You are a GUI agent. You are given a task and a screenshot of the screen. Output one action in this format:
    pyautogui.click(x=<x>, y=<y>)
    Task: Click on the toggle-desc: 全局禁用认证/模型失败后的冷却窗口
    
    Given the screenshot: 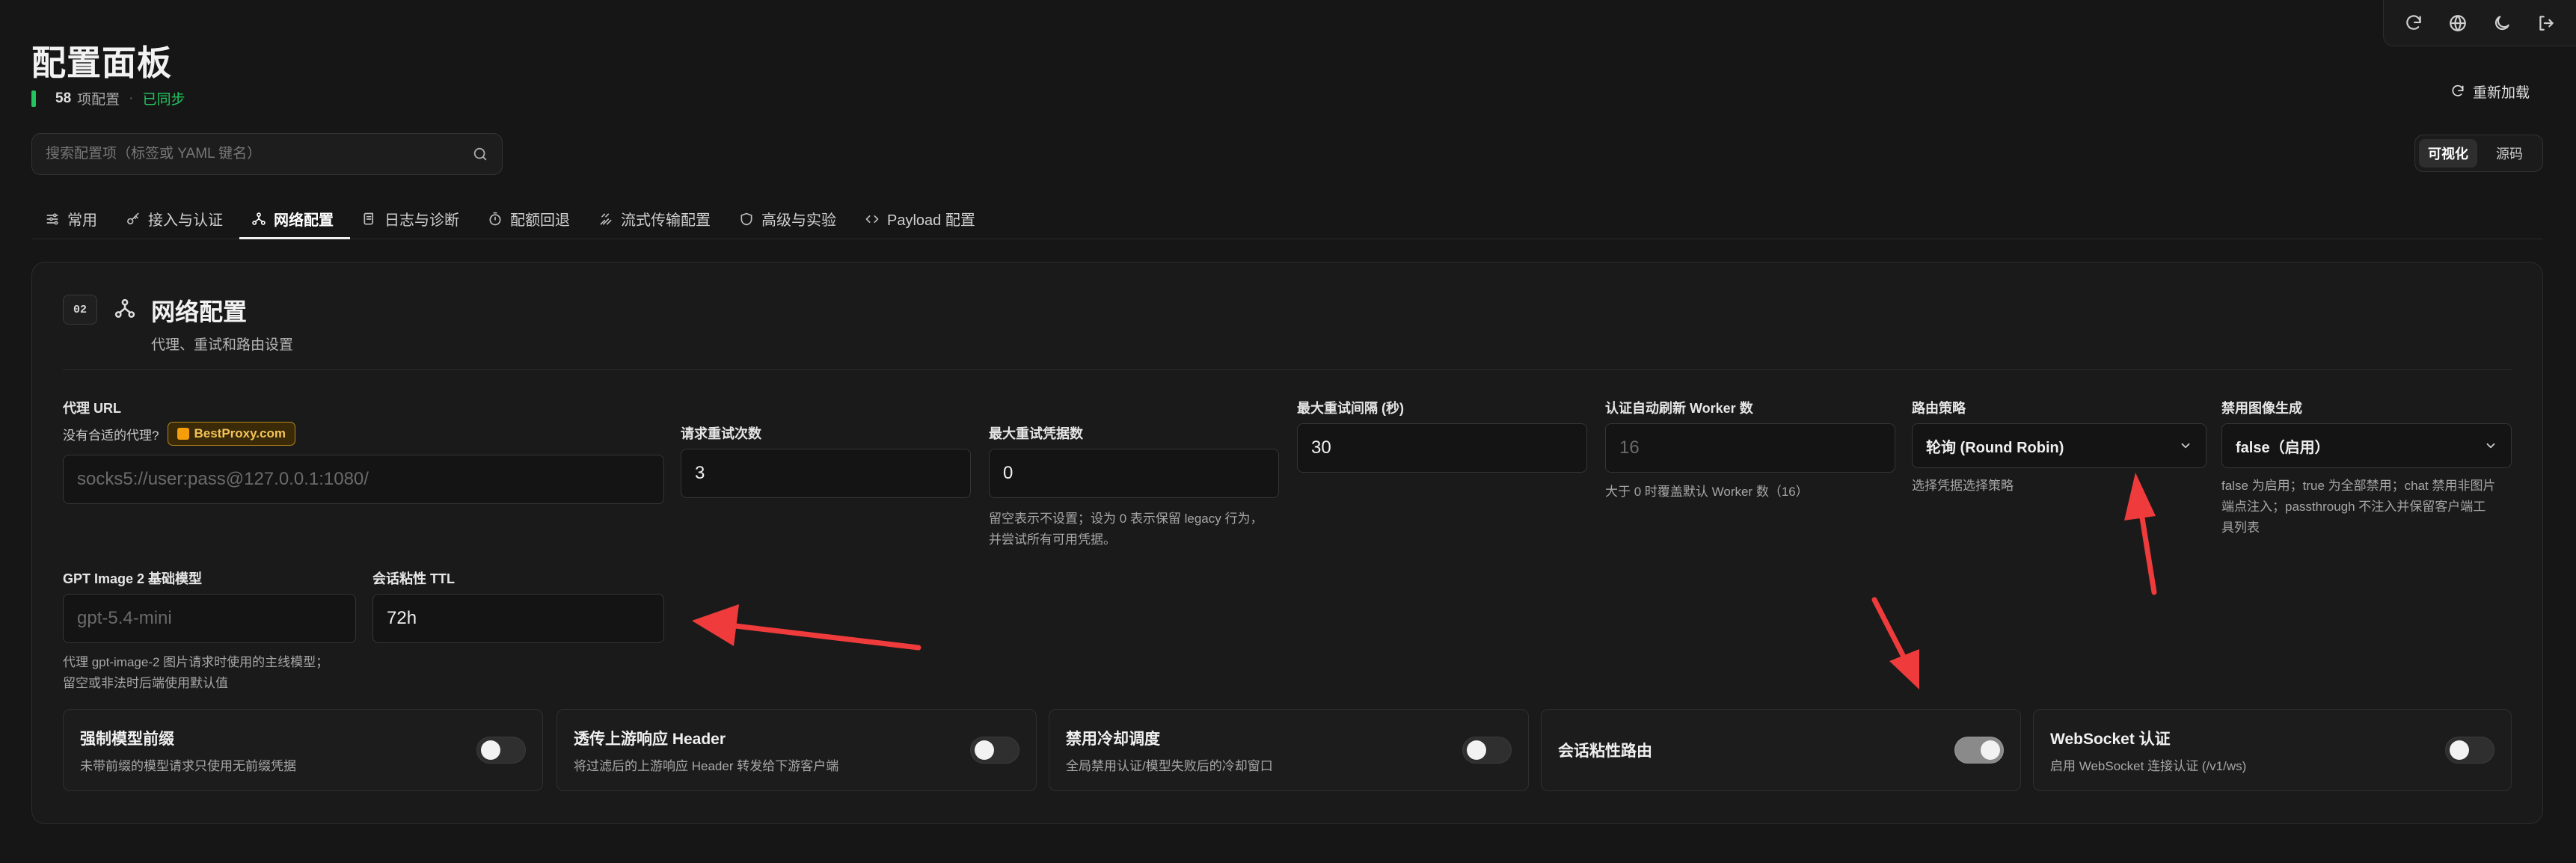 What is the action you would take?
    pyautogui.click(x=1169, y=765)
    